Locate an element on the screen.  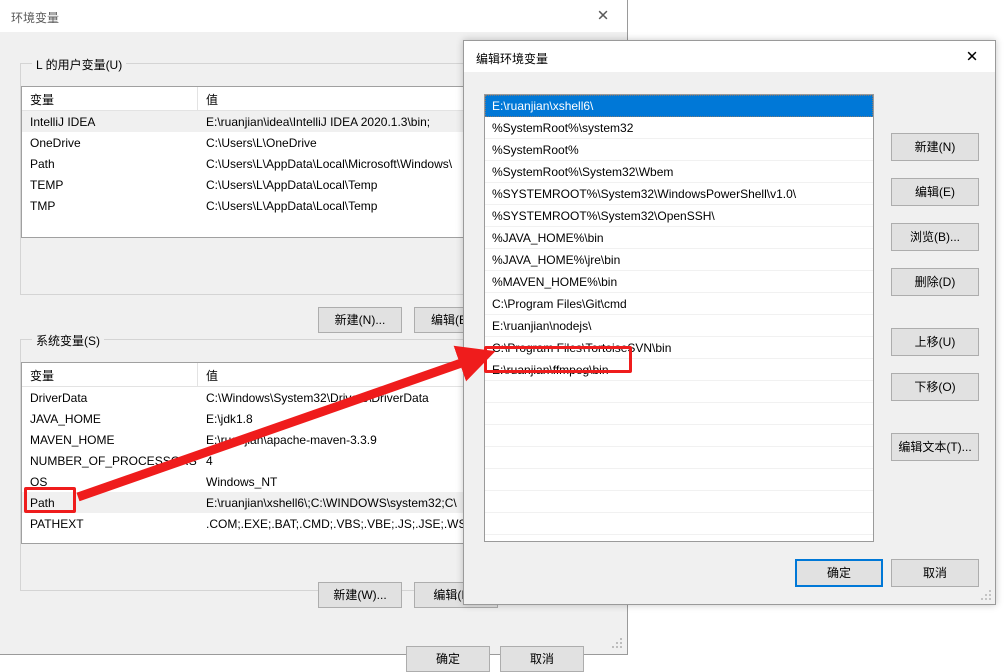
table-row: NUMBER_OF_PROCESSORS 4 is located at coordinates (244, 460).